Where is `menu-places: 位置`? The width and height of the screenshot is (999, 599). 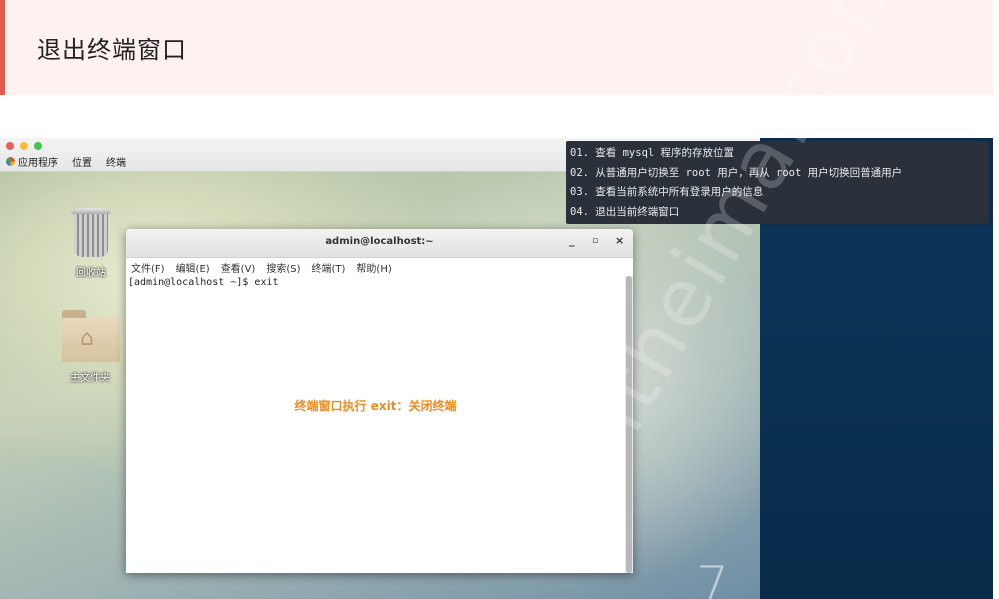 menu-places: 位置 is located at coordinates (82, 161).